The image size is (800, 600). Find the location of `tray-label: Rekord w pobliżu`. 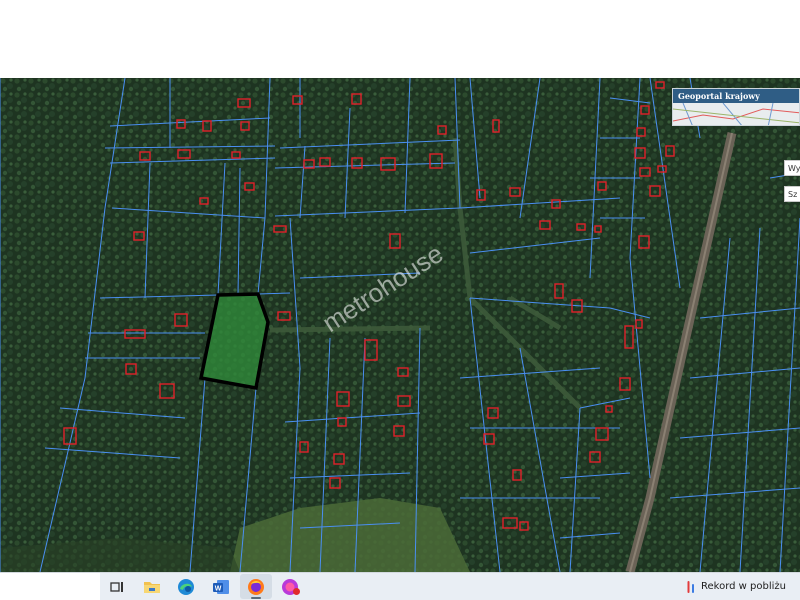

tray-label: Rekord w pobliżu is located at coordinates (743, 586).